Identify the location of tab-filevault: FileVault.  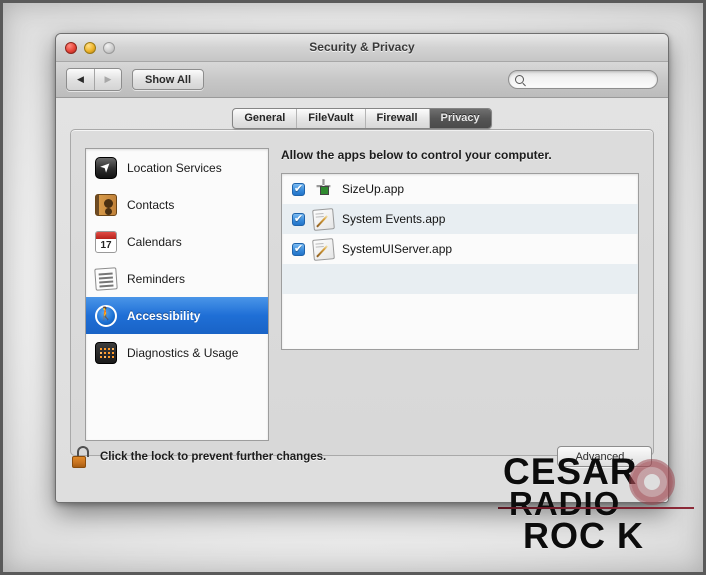
(330, 118).